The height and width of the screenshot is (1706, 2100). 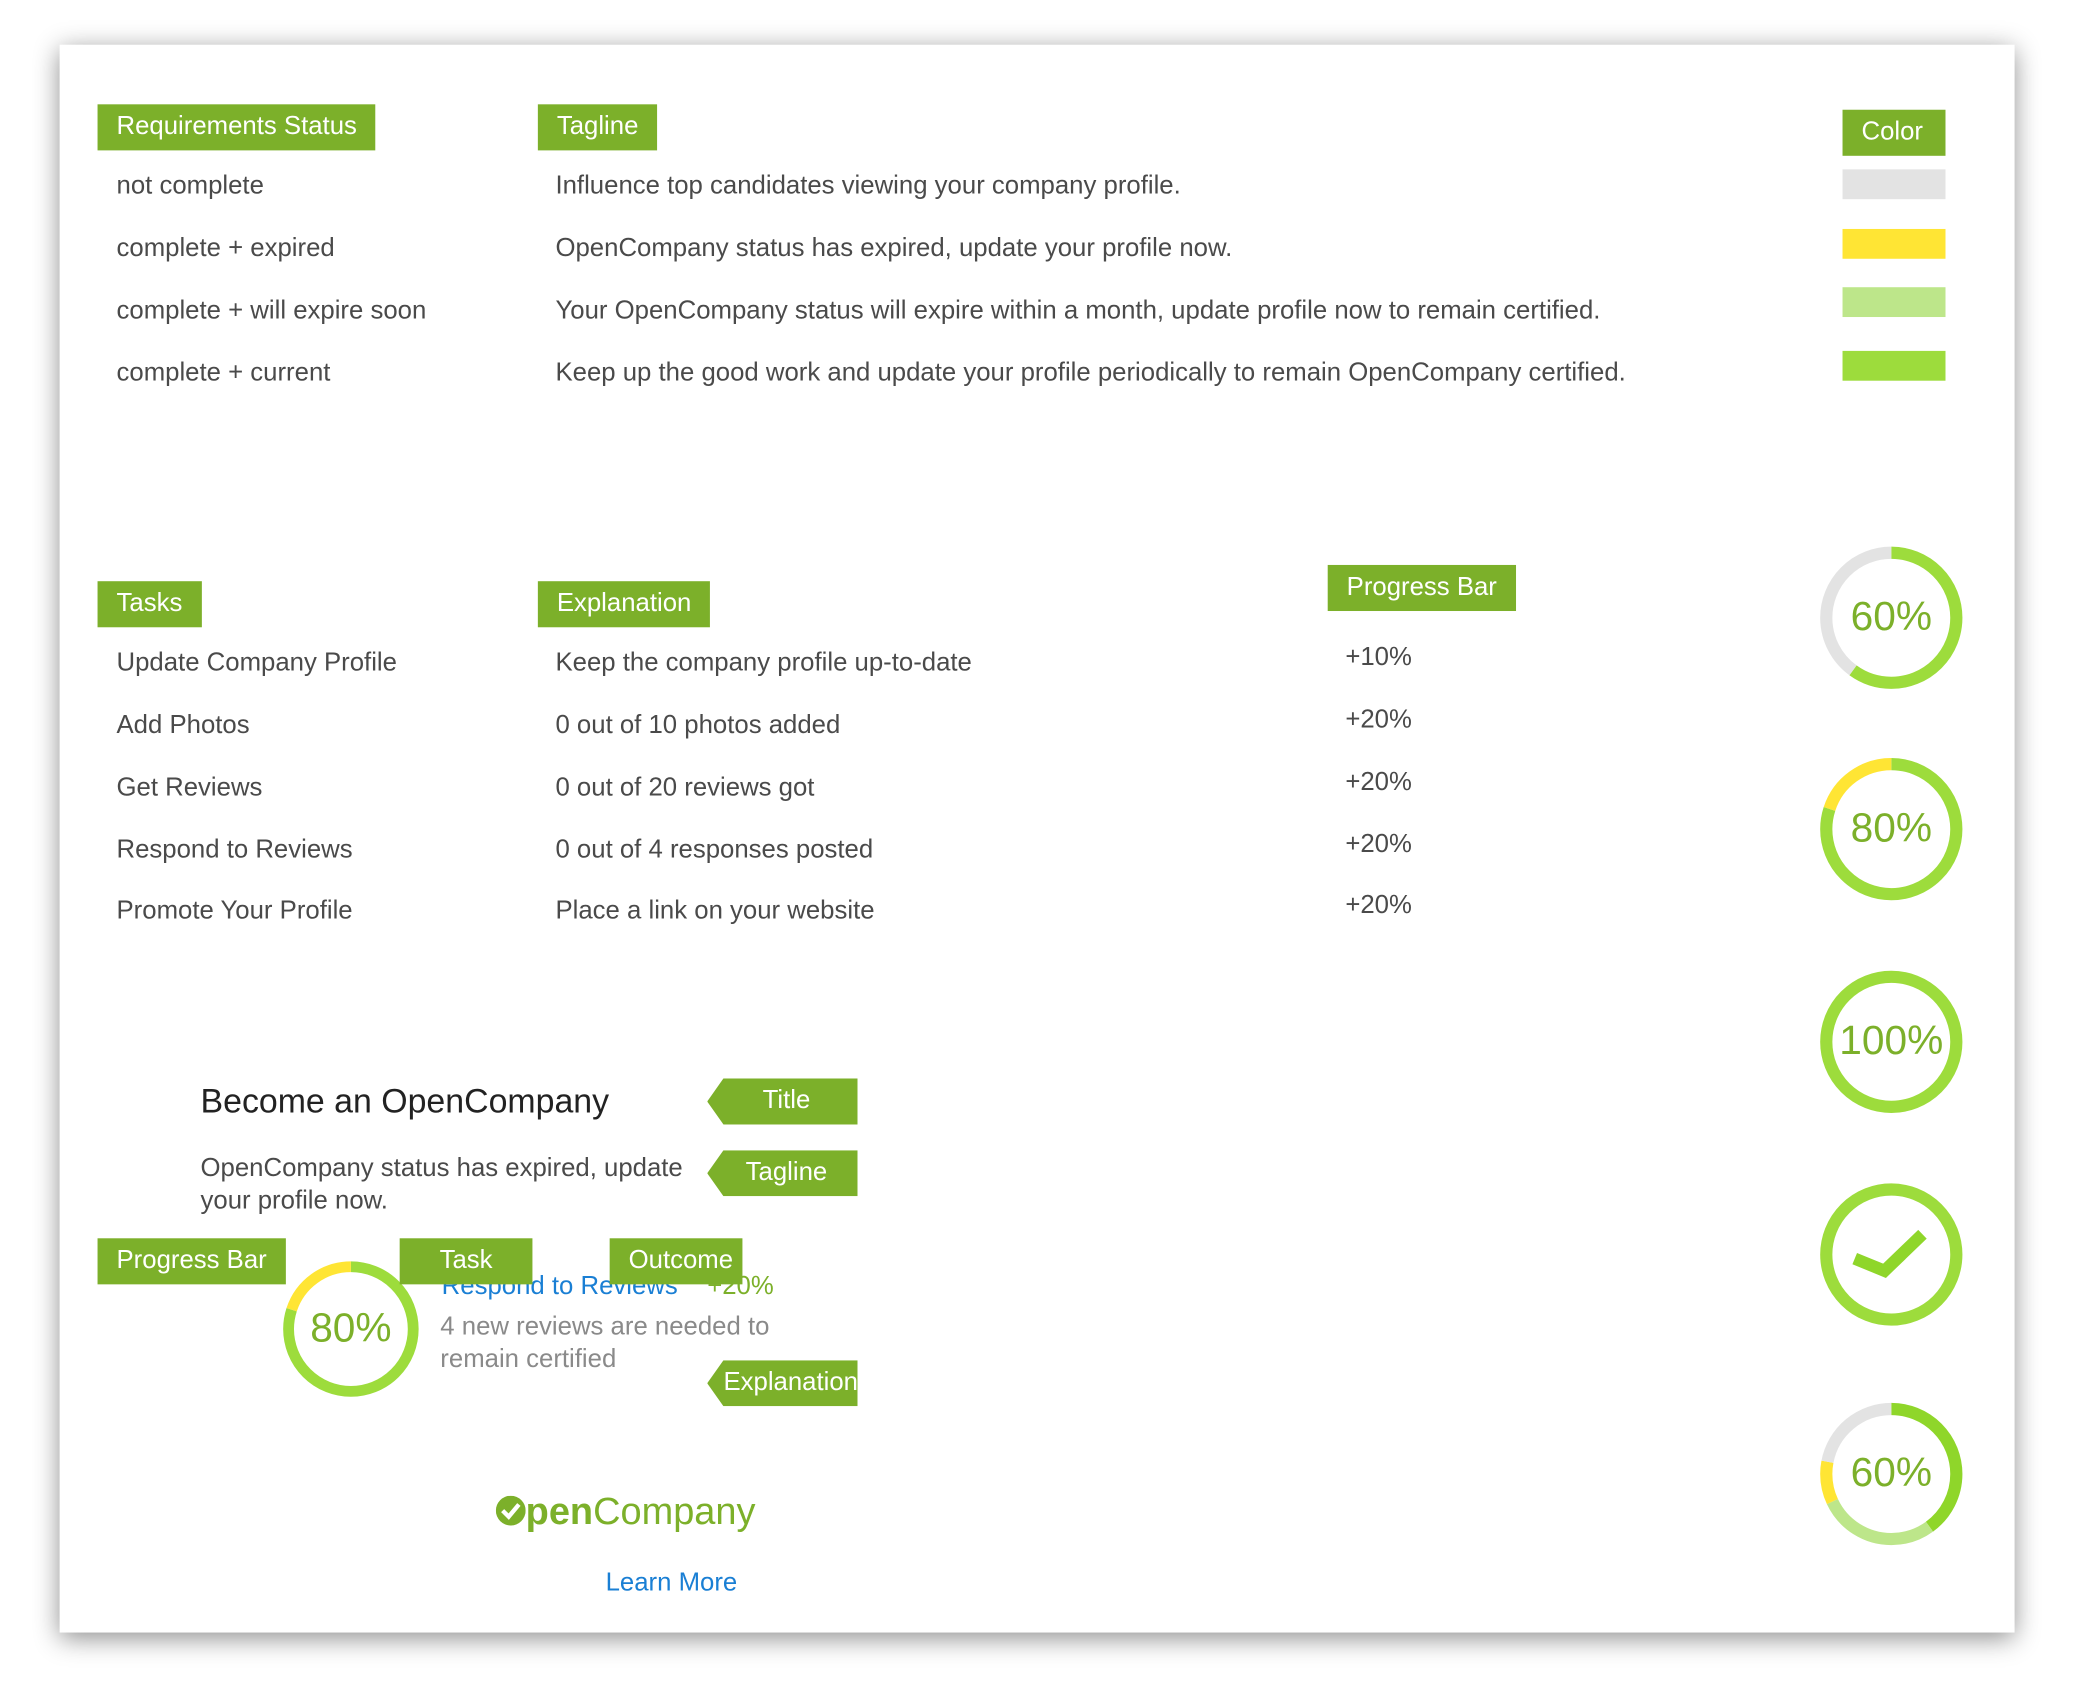 What do you see at coordinates (510, 1510) in the screenshot?
I see `logo-check-icon` at bounding box center [510, 1510].